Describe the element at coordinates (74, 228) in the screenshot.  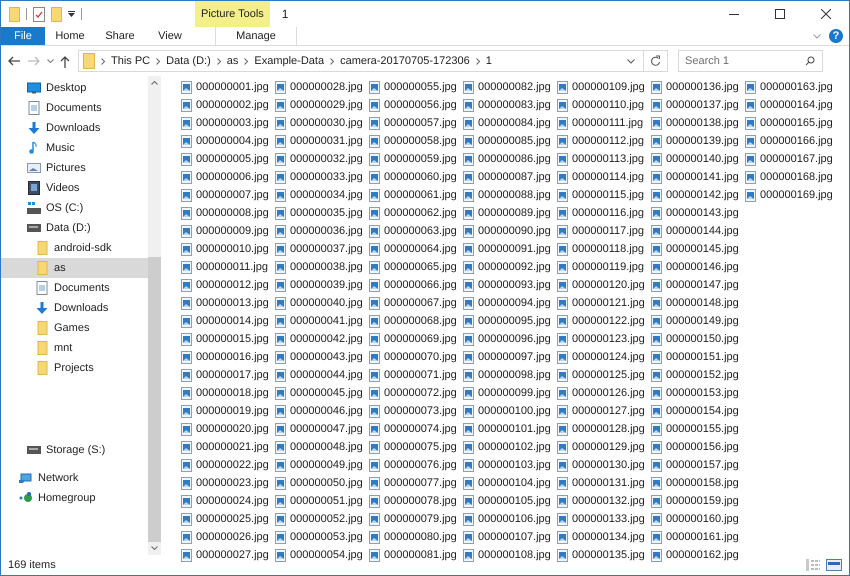
I see `nav-item: Data (D:)` at that location.